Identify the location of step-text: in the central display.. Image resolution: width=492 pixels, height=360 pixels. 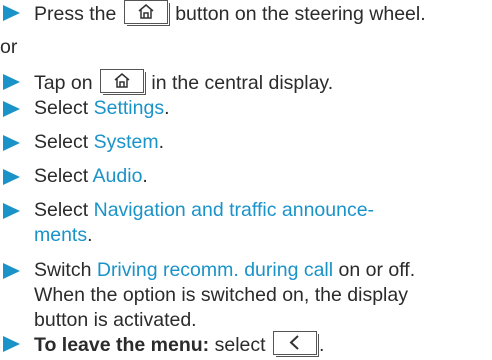
(239, 83).